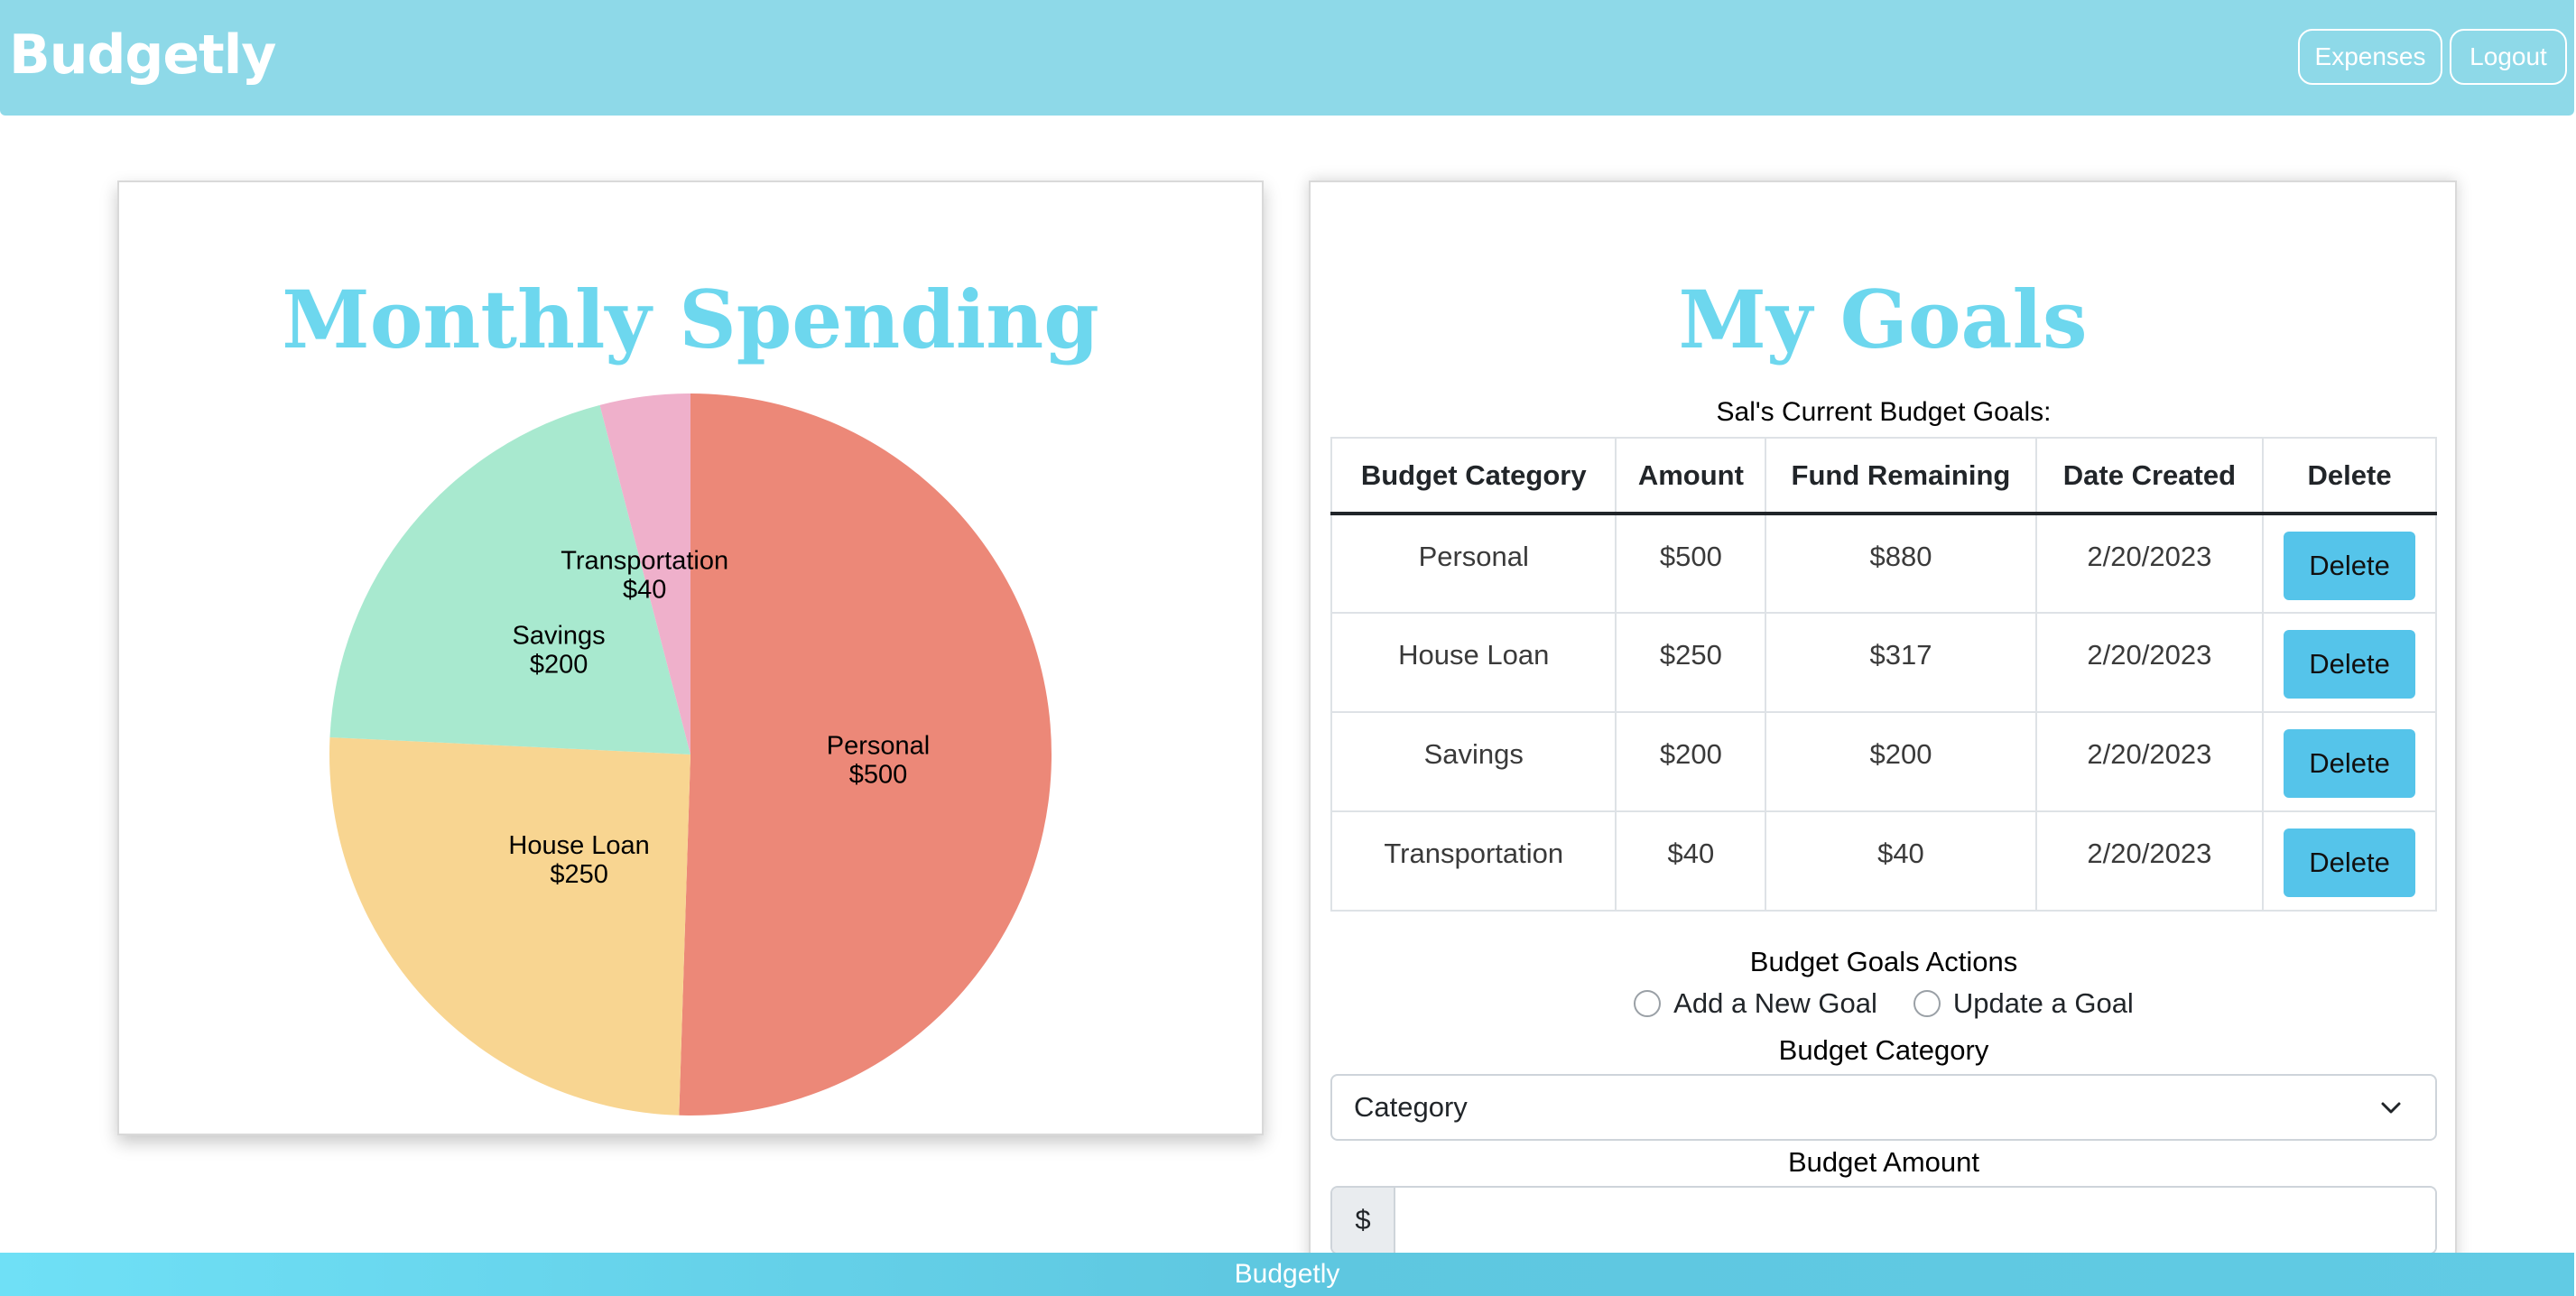 The image size is (2576, 1296). What do you see at coordinates (1691, 563) in the screenshot?
I see `cell-amount: $500` at bounding box center [1691, 563].